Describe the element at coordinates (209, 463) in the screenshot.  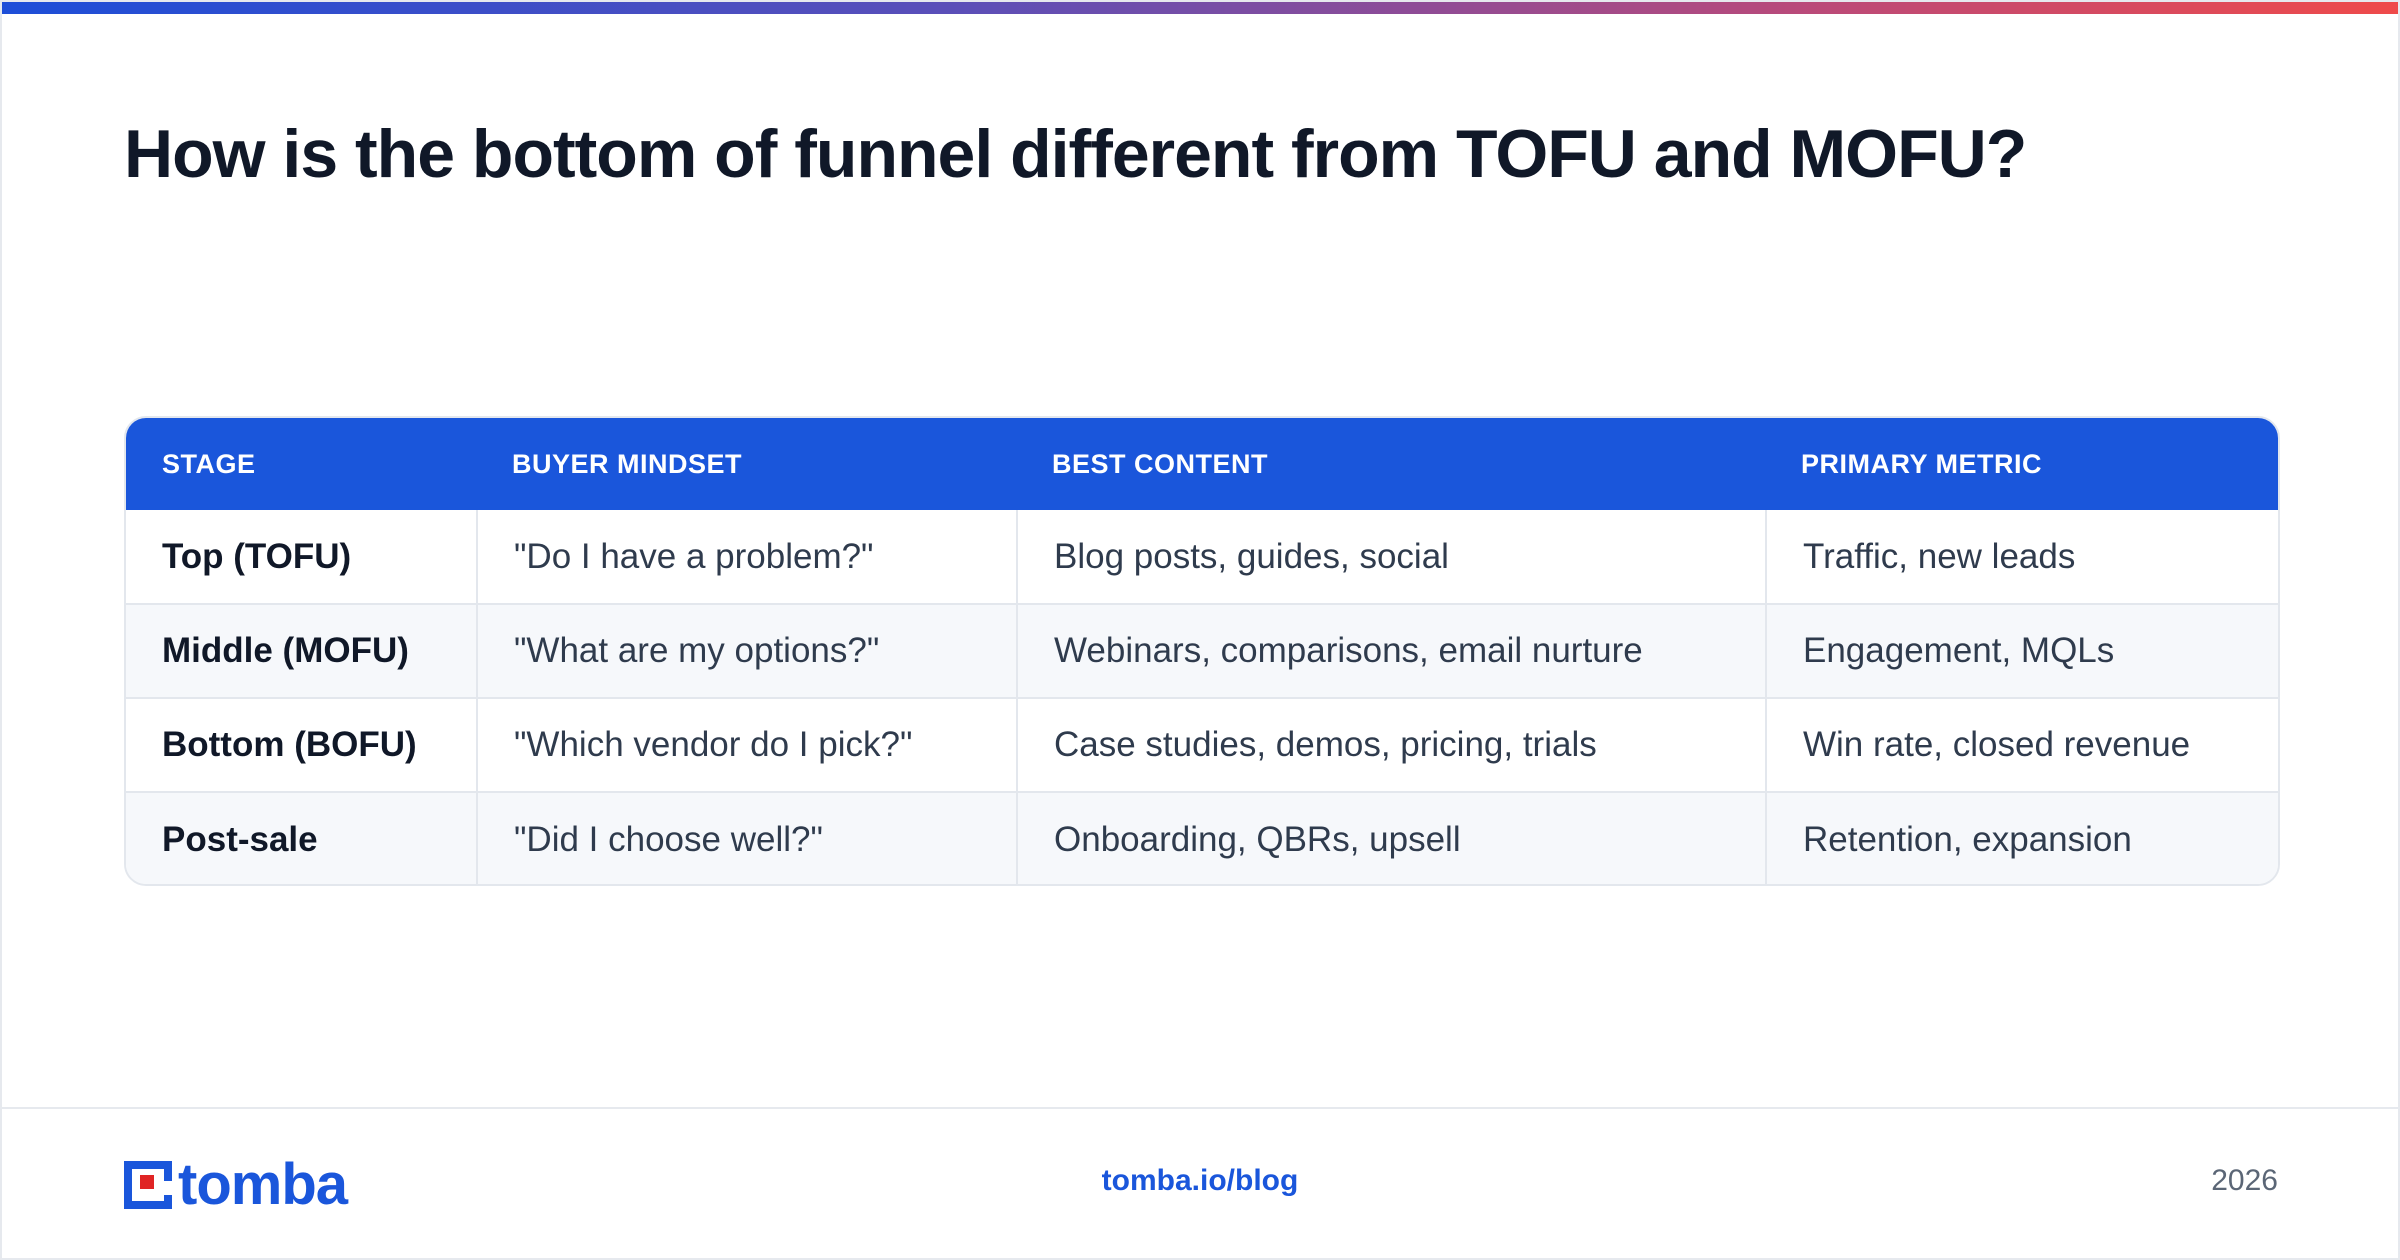
I see `header-stage: STAGE` at that location.